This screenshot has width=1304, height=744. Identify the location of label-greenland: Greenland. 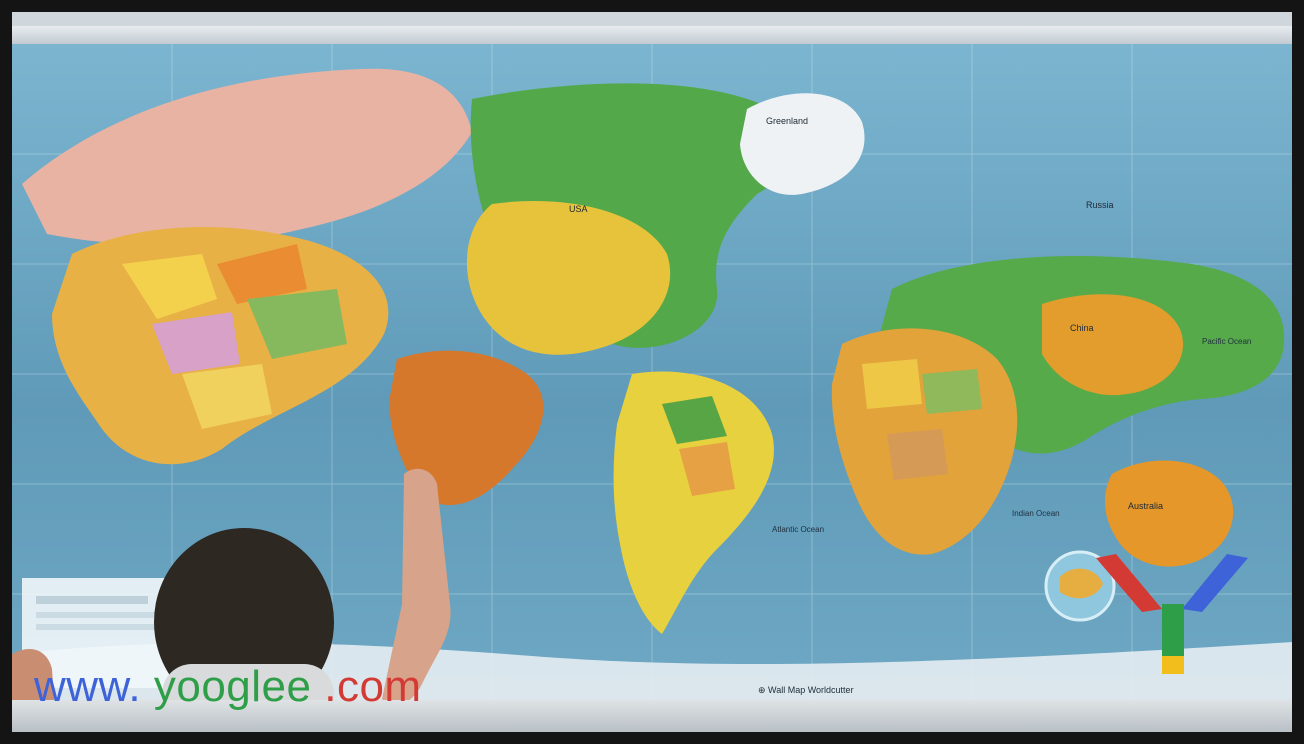
(787, 121).